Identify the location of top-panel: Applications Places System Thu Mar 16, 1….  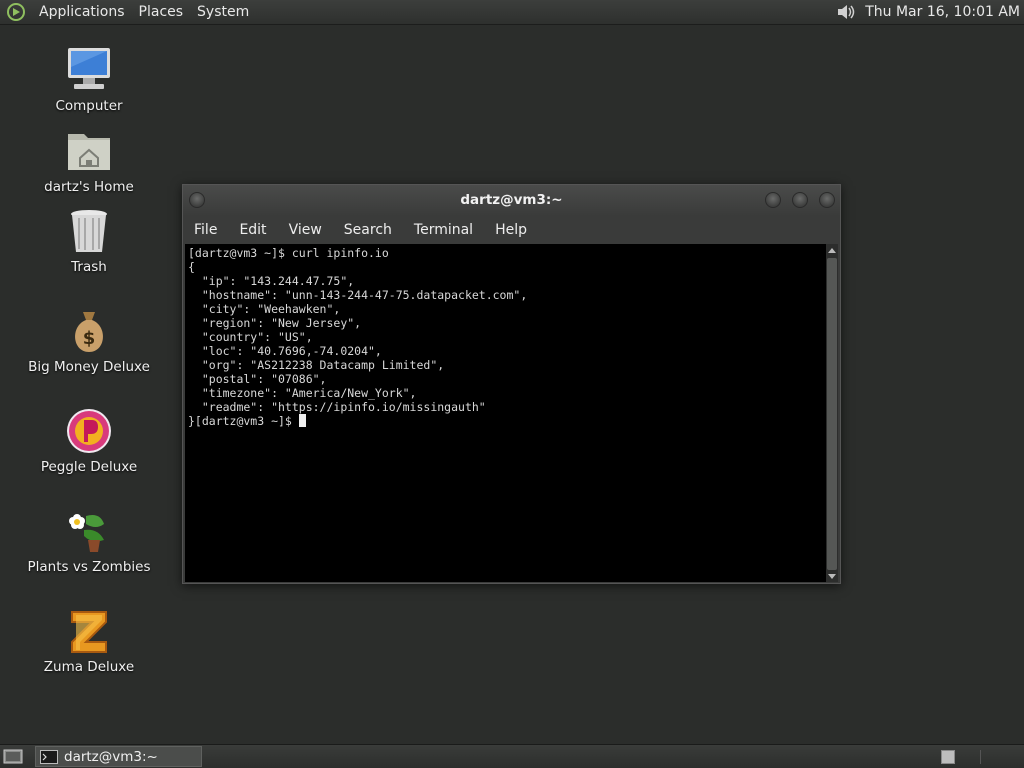
(512, 12).